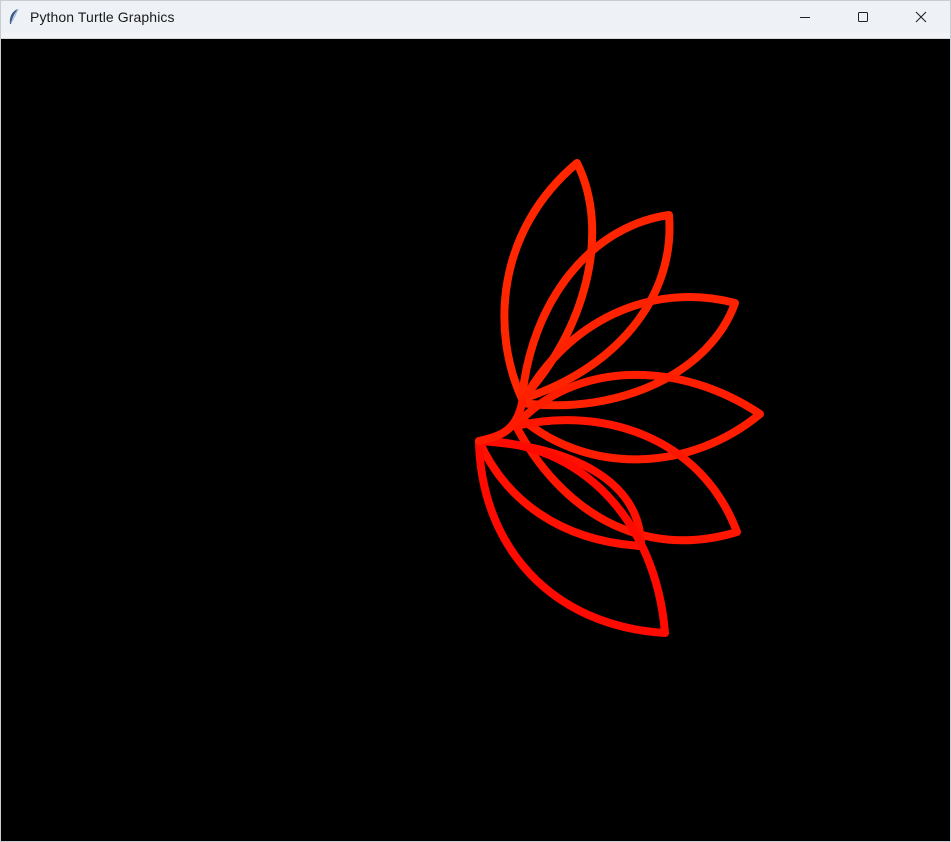  I want to click on window-controls, so click(863, 17).